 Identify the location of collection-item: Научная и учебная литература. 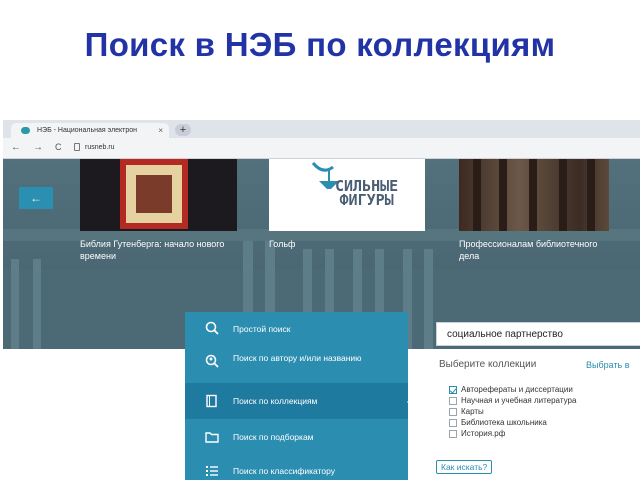
(512, 401).